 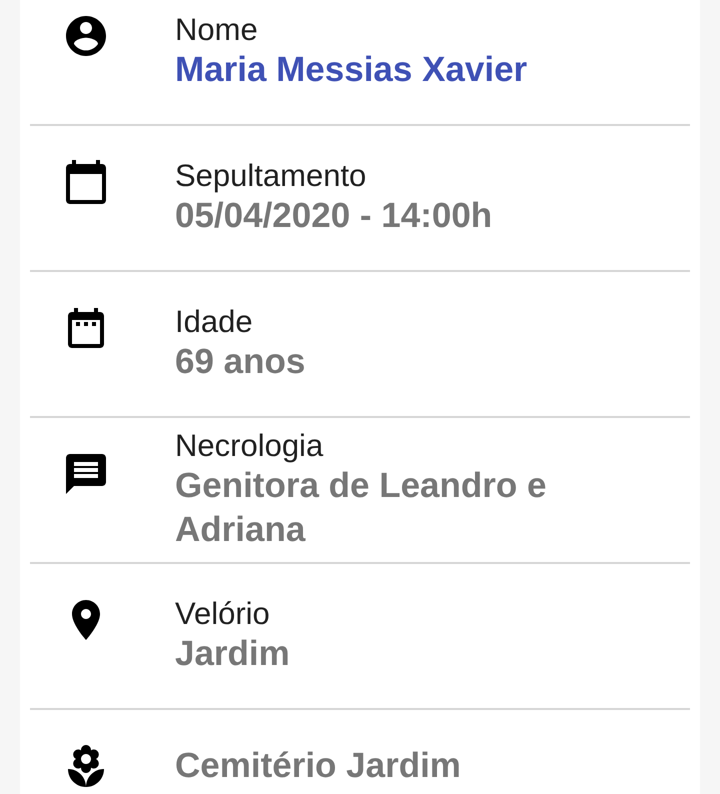 What do you see at coordinates (86, 766) in the screenshot?
I see `flower-icon` at bounding box center [86, 766].